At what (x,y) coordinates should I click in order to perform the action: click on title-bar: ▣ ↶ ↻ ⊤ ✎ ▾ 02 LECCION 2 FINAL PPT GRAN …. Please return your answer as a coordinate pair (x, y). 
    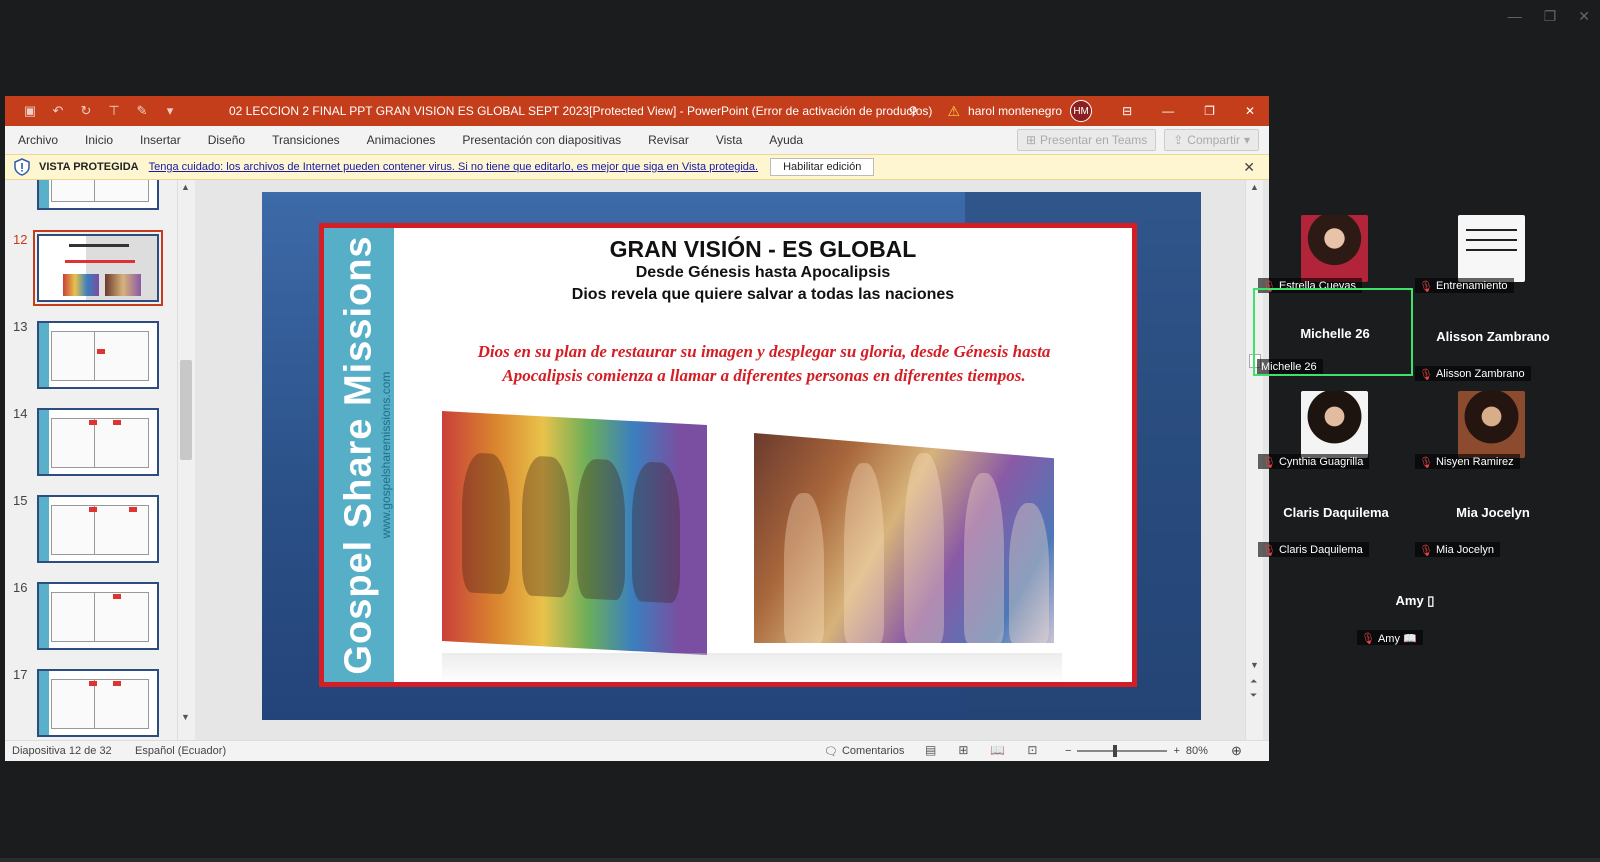
    Looking at the image, I should click on (637, 111).